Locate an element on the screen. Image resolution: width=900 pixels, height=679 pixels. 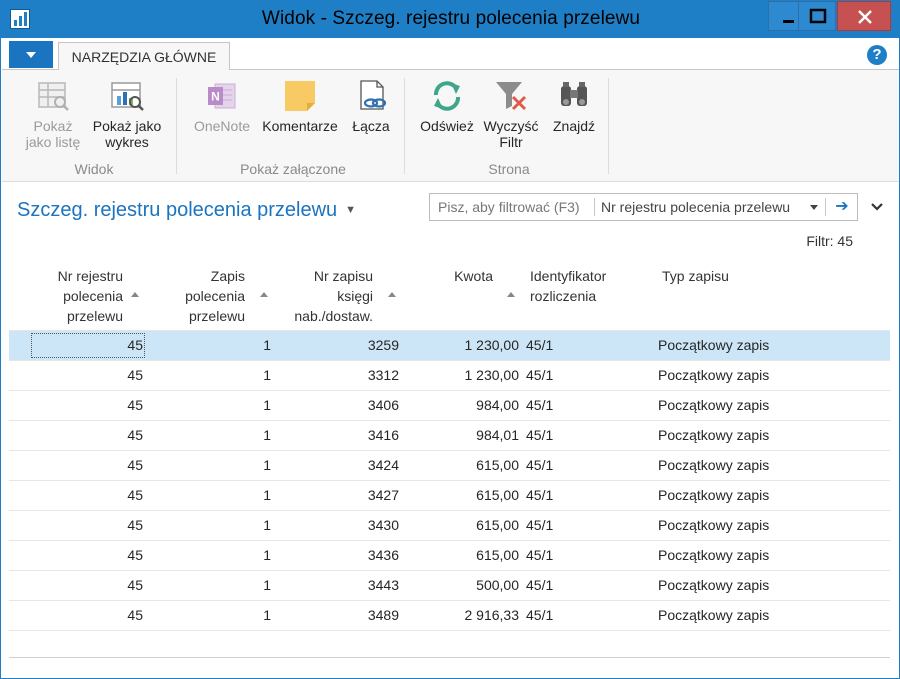
column-header-reg-no: Nr rejestru polecenia przelewu is located at coordinates (85, 296).